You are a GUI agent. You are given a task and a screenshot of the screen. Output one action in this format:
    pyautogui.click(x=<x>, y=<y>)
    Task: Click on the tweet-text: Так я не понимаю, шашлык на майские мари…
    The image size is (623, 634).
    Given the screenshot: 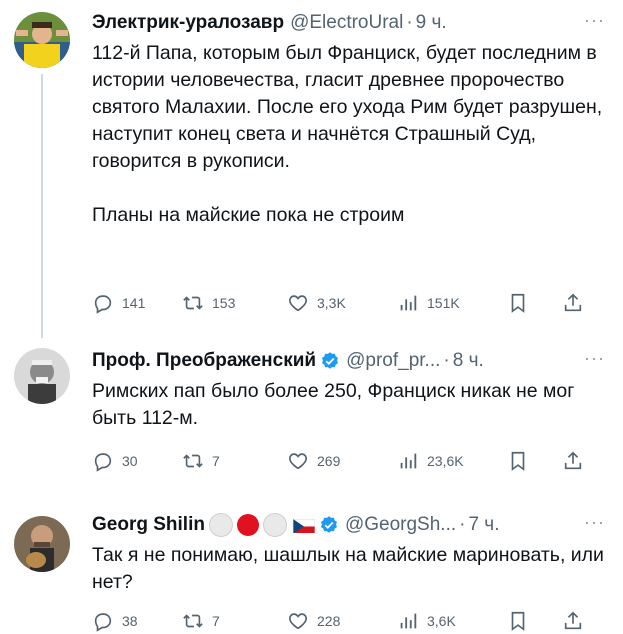 What is the action you would take?
    pyautogui.click(x=348, y=568)
    